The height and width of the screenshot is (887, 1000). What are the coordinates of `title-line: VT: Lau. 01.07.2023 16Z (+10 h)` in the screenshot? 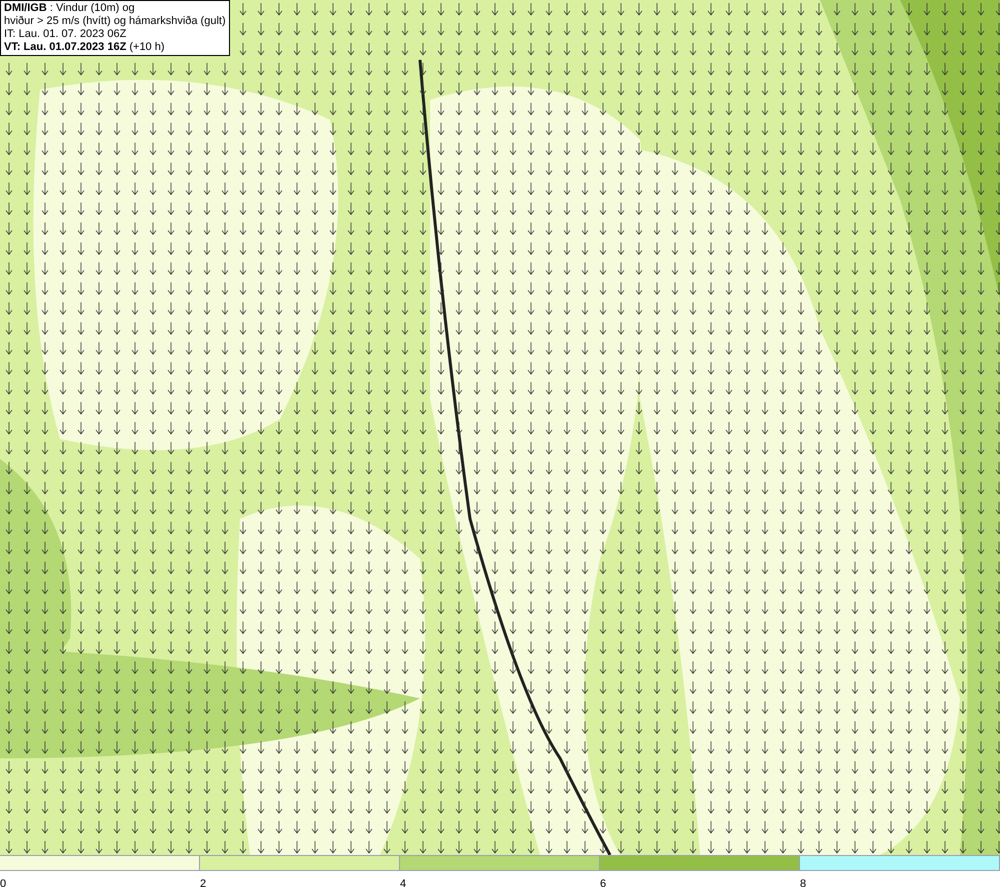 It's located at (85, 47).